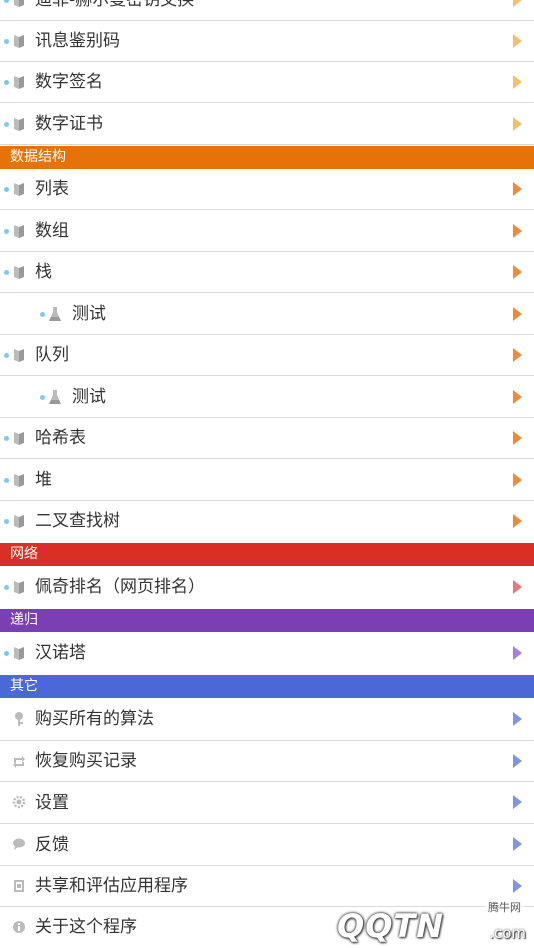  What do you see at coordinates (52, 189) in the screenshot?
I see `item-label: 列表` at bounding box center [52, 189].